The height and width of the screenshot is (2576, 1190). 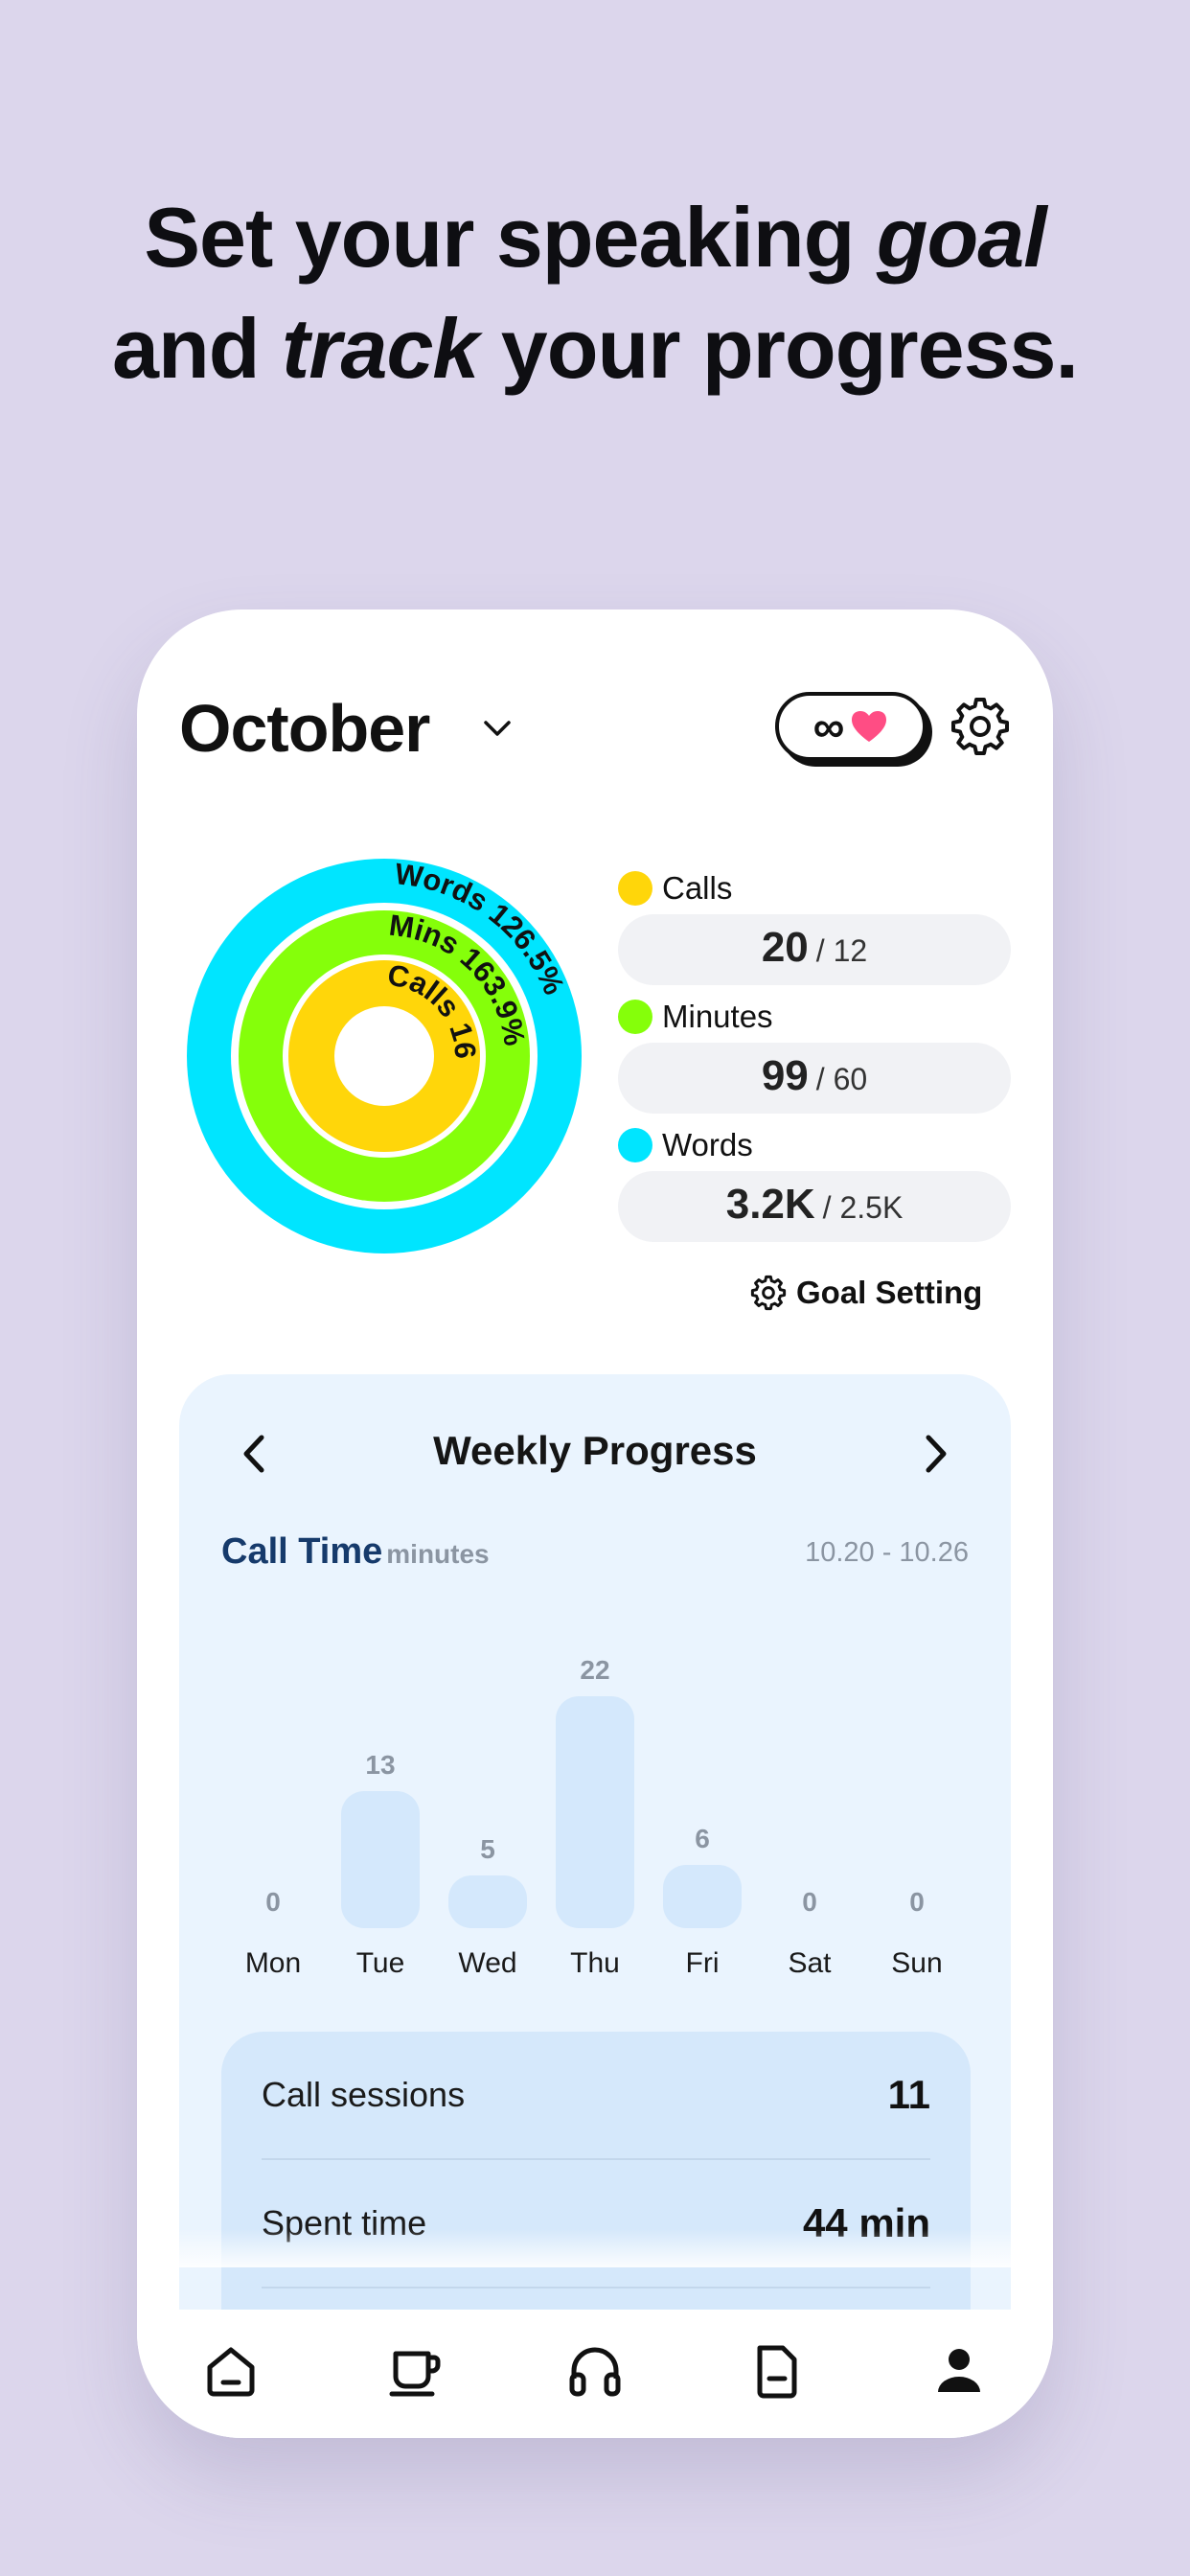 What do you see at coordinates (380, 1765) in the screenshot?
I see `bar-value-label: 13` at bounding box center [380, 1765].